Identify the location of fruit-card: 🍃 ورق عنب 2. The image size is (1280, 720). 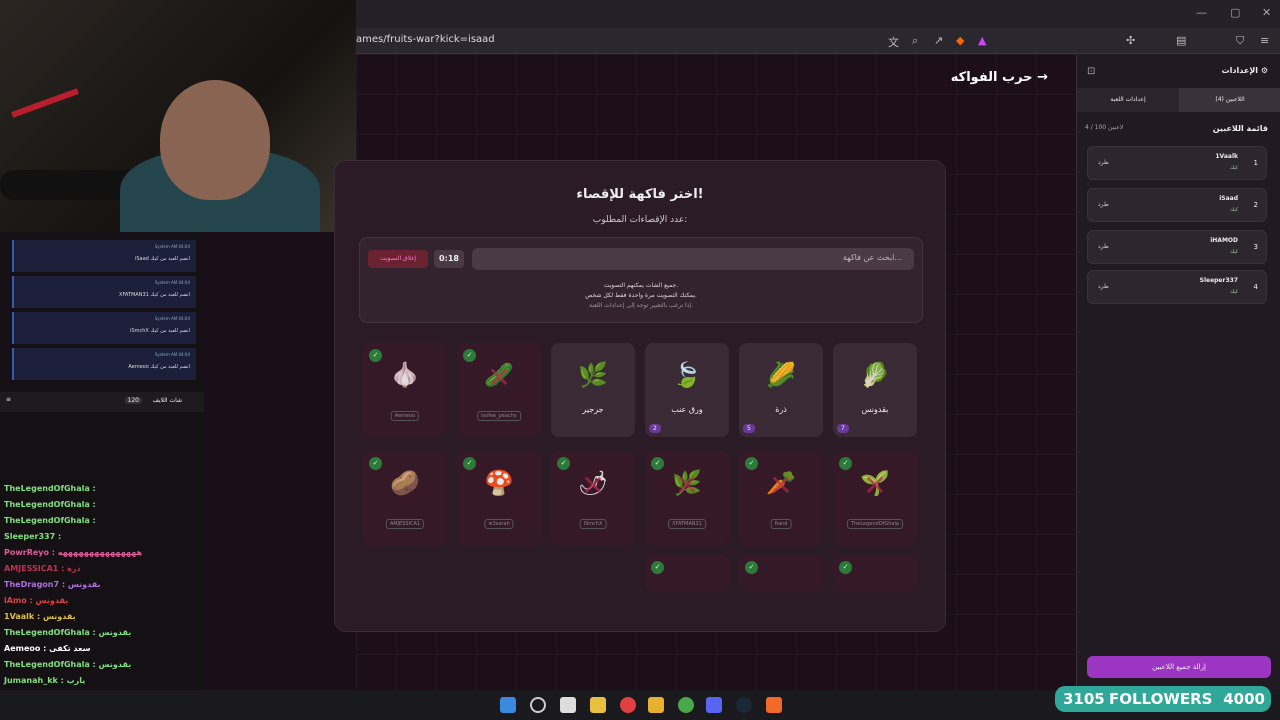
(687, 390).